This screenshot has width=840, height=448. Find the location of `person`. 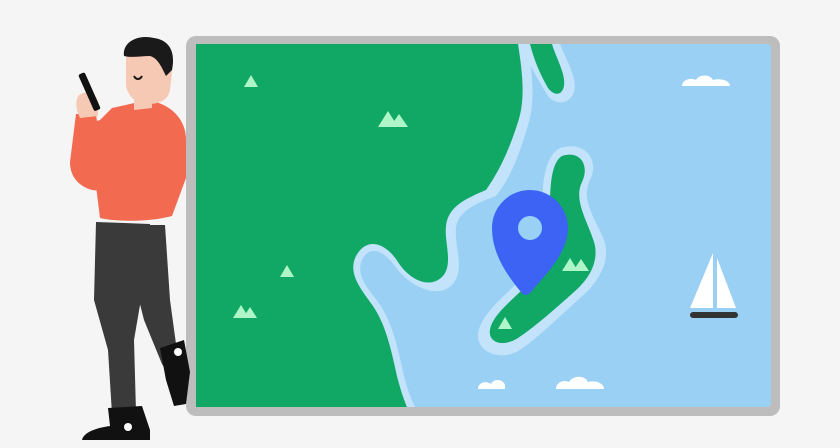

person is located at coordinates (130, 238).